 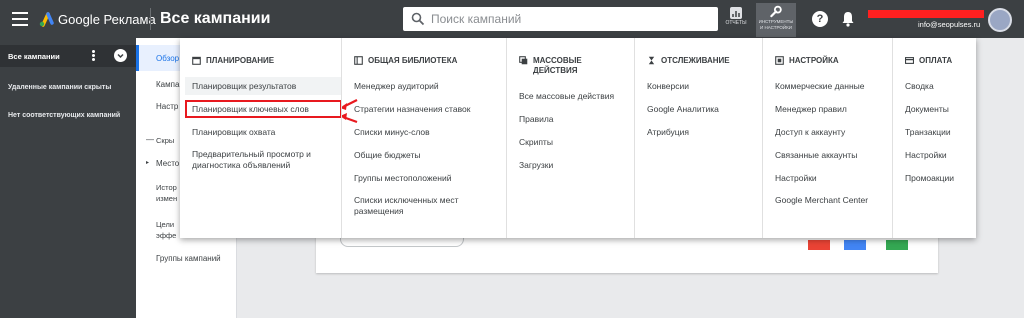 I want to click on search-icon, so click(x=418, y=19).